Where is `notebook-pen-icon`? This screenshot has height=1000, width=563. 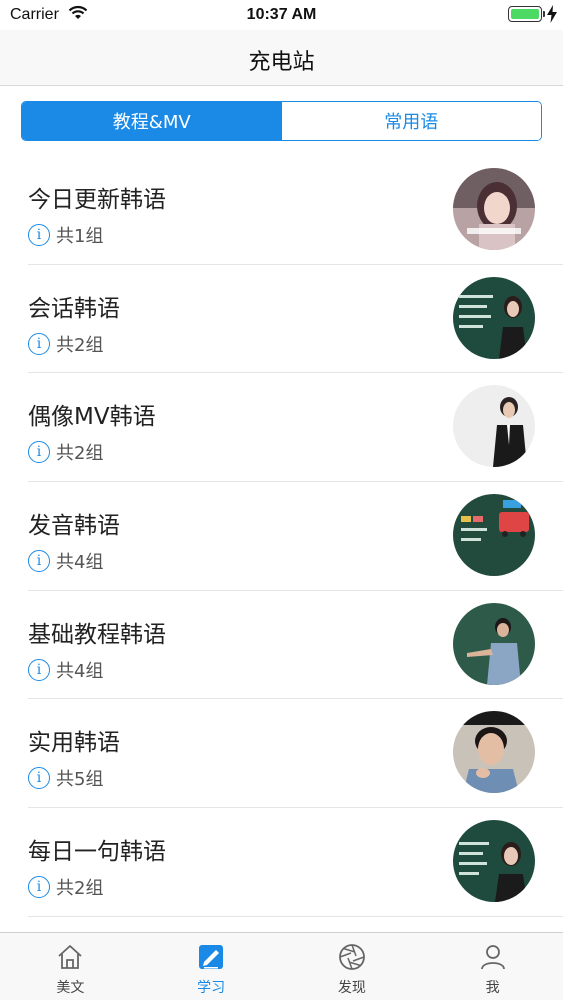 notebook-pen-icon is located at coordinates (211, 957).